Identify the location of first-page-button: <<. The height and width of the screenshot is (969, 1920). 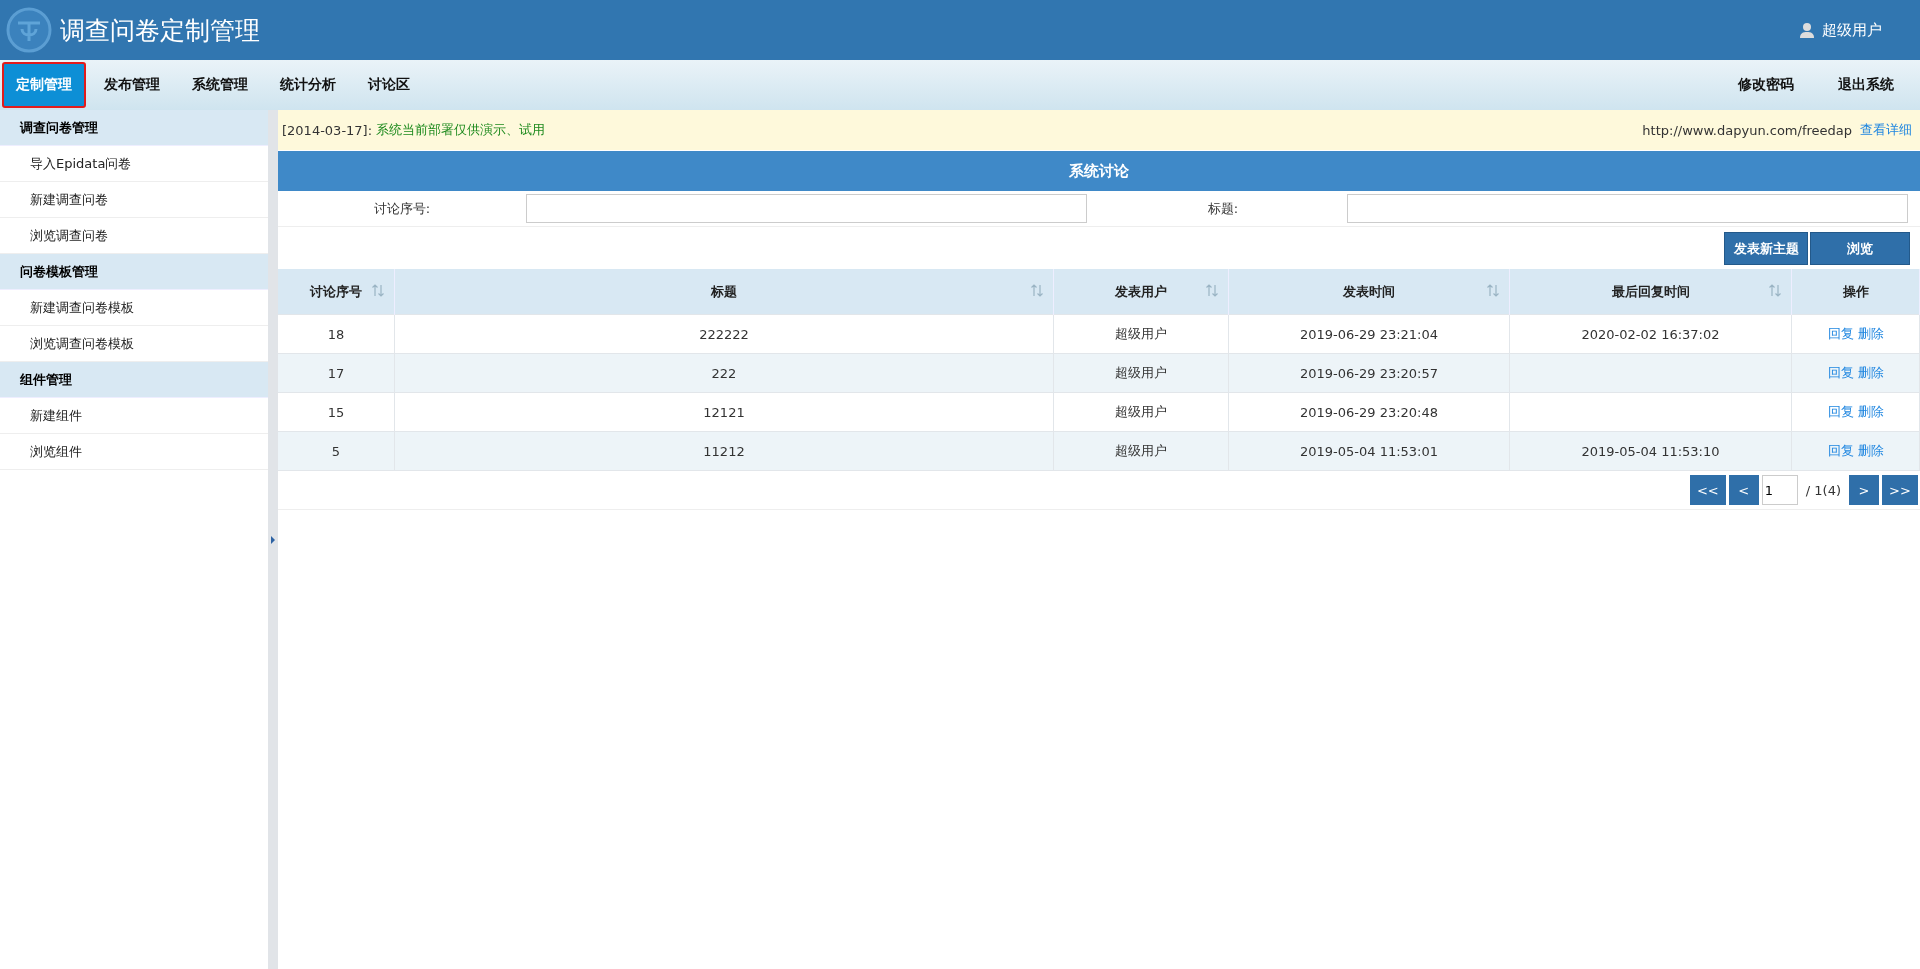
(1707, 490).